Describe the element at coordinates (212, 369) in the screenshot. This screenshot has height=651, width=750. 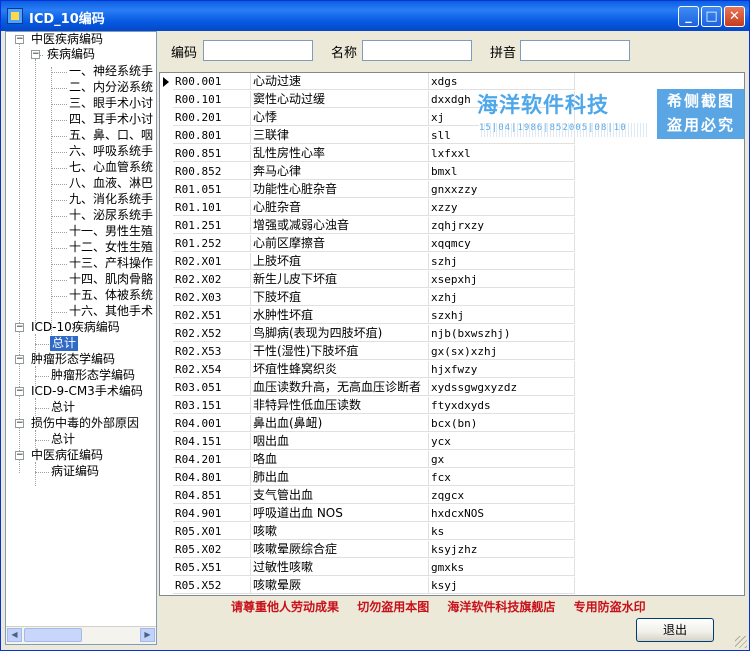
I see `cell-code: R02.X54` at that location.